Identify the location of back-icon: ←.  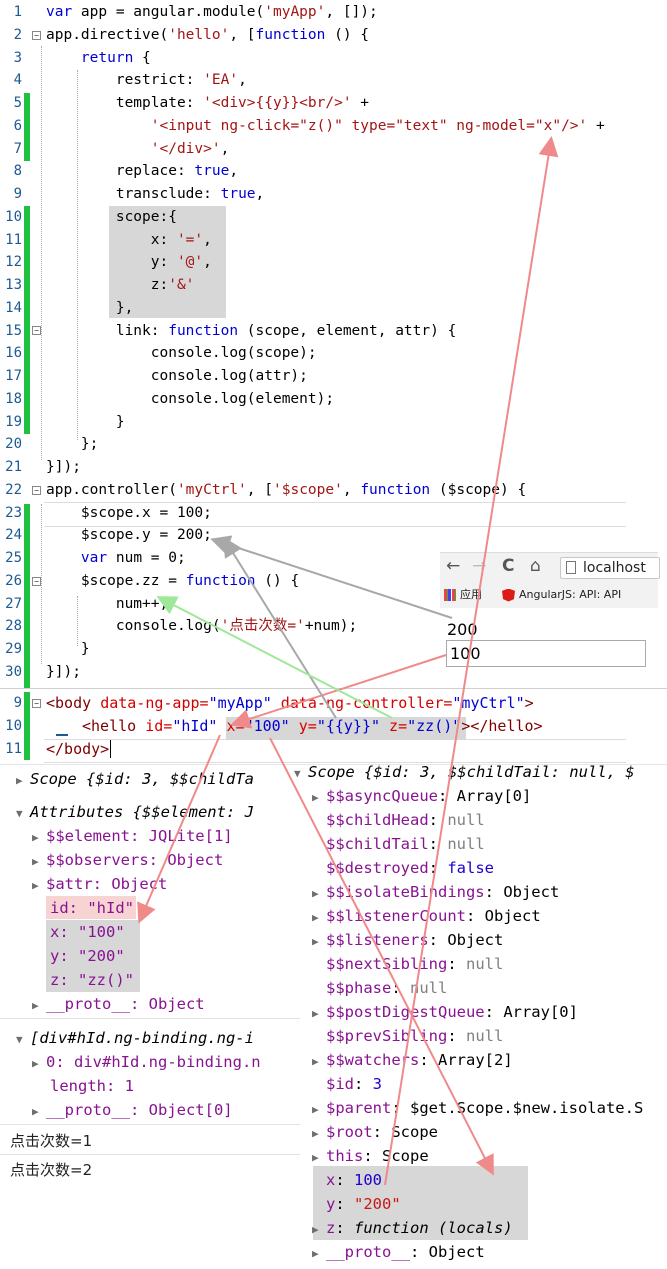
(453, 566).